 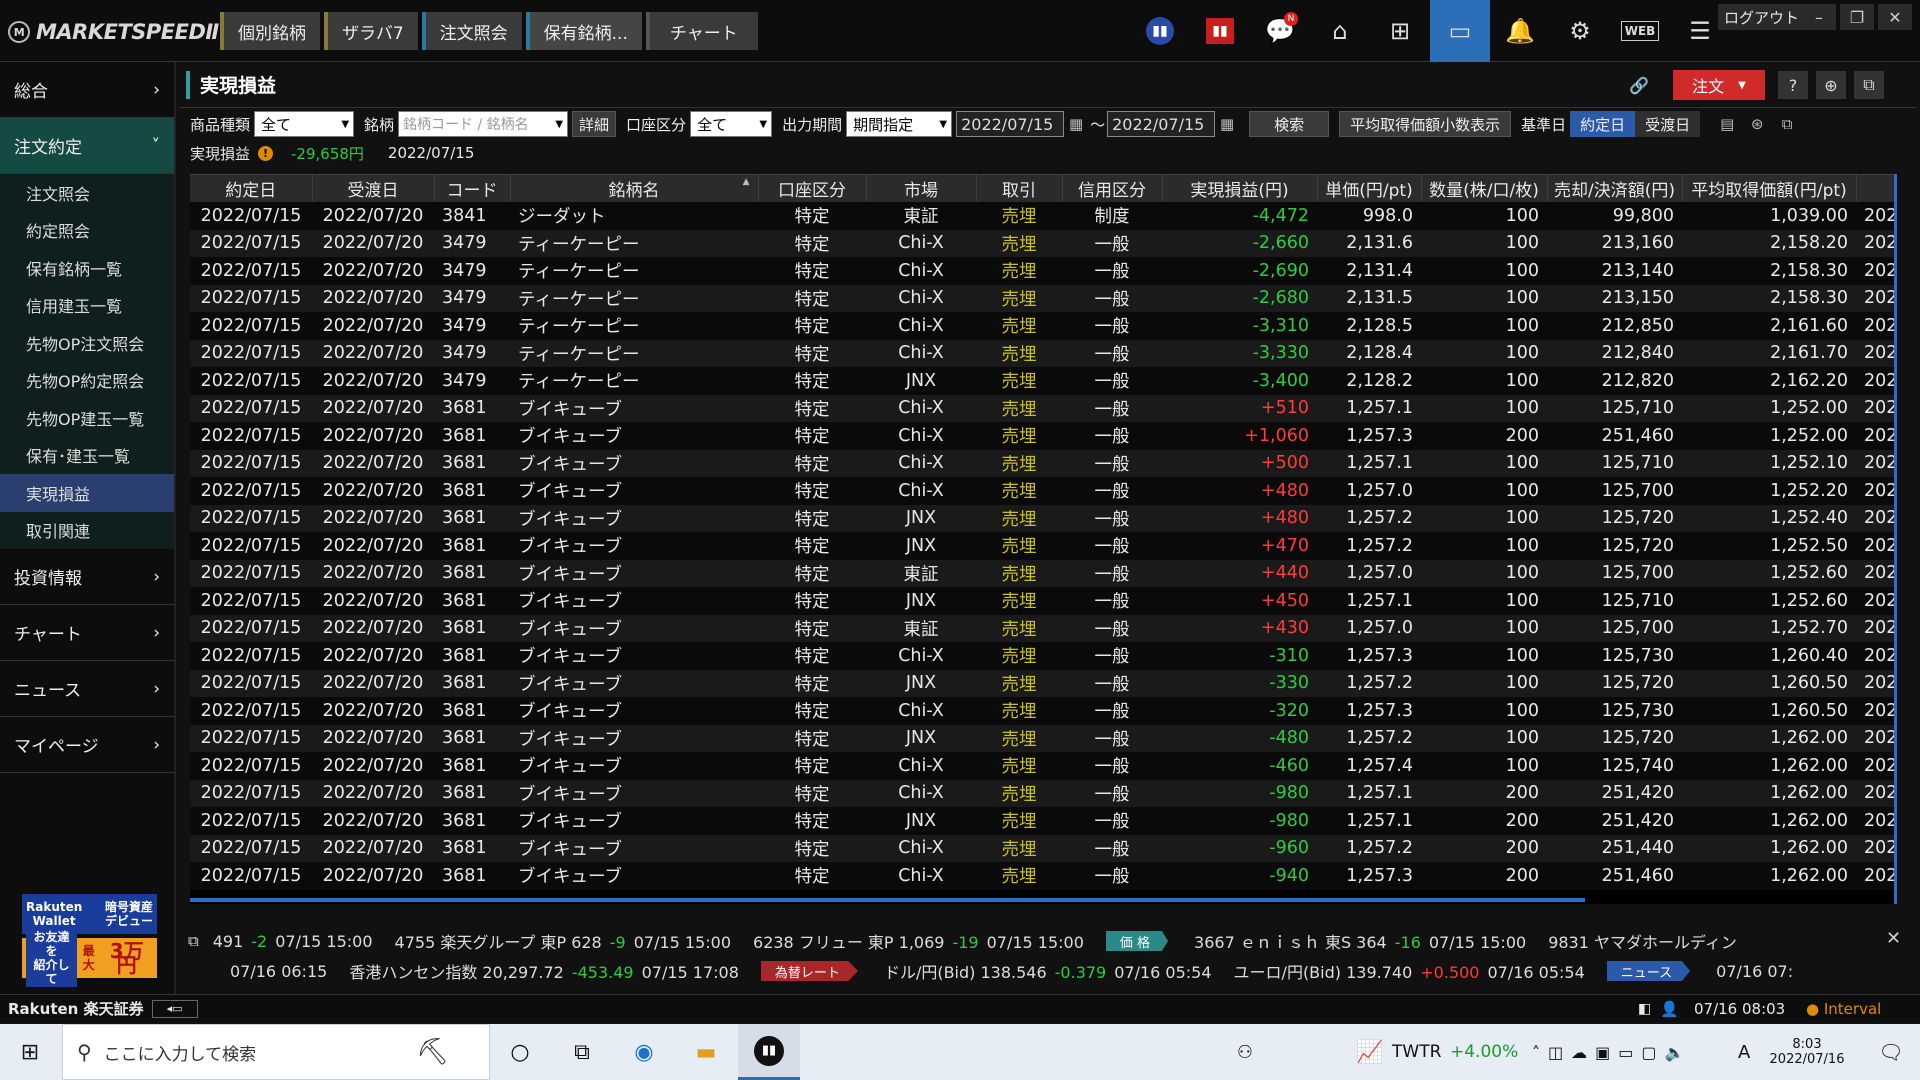 What do you see at coordinates (87, 633) in the screenshot?
I see `sidebar-section-chart: チャート ›` at bounding box center [87, 633].